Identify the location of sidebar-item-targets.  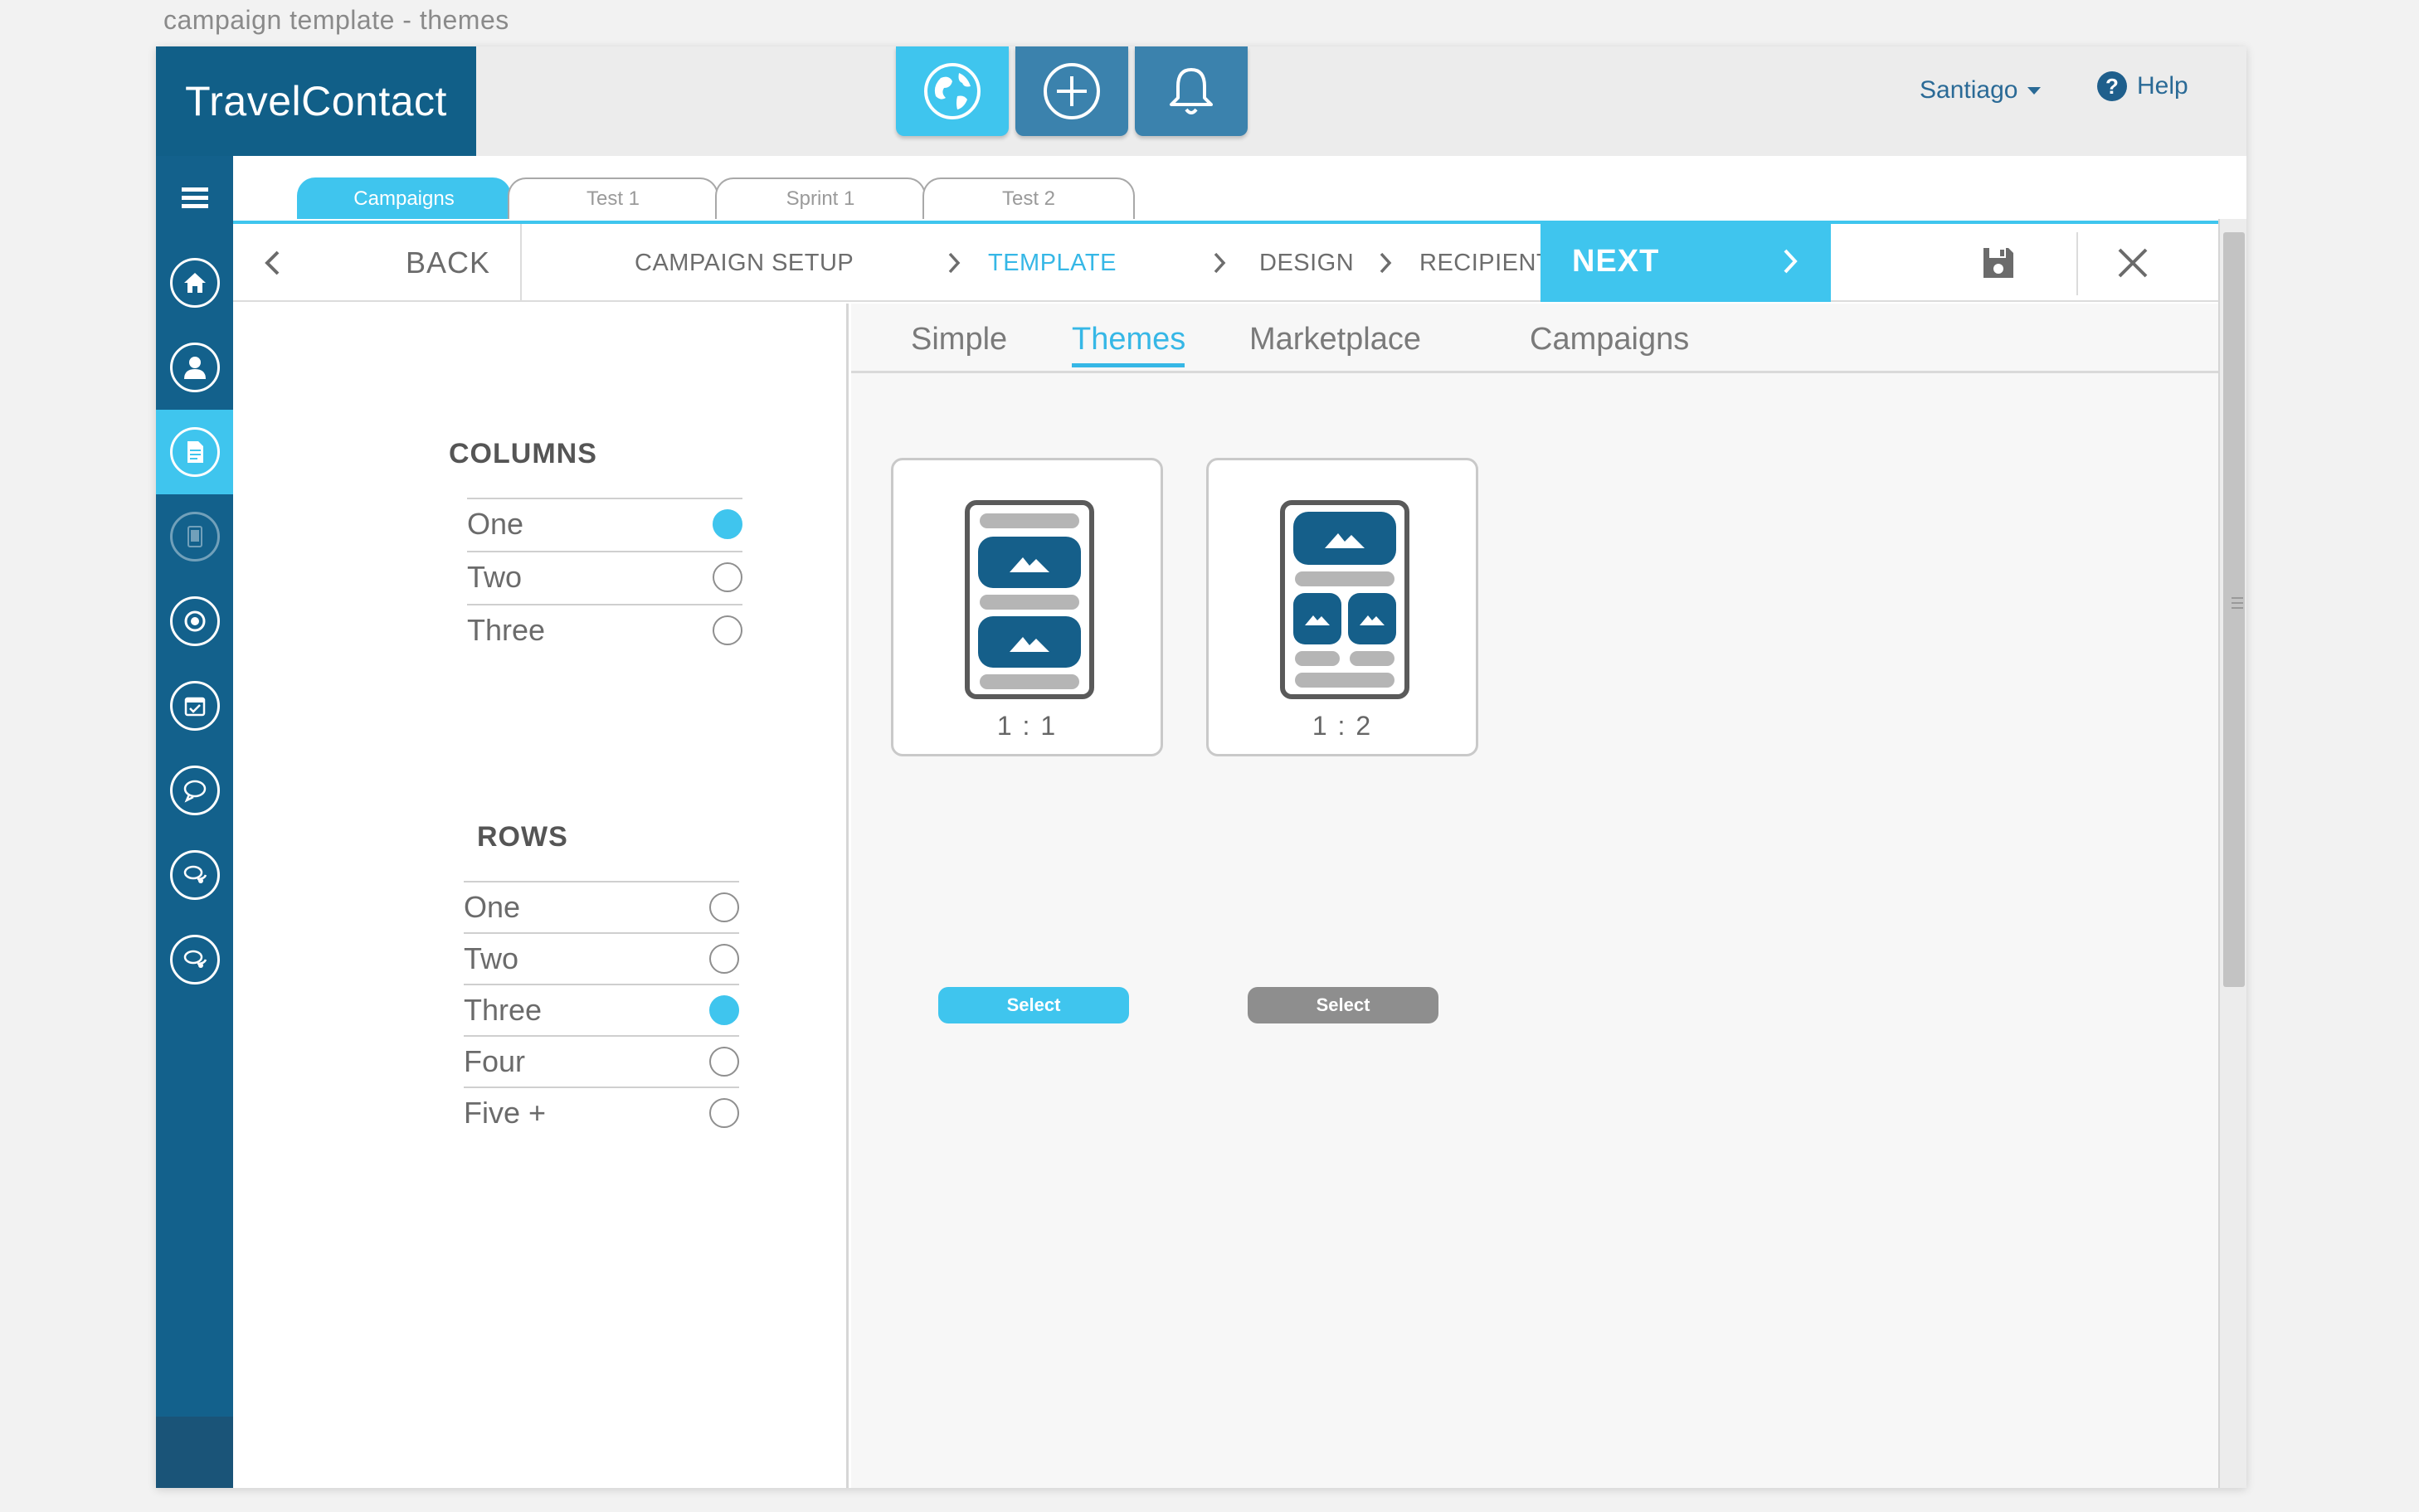
(194, 621).